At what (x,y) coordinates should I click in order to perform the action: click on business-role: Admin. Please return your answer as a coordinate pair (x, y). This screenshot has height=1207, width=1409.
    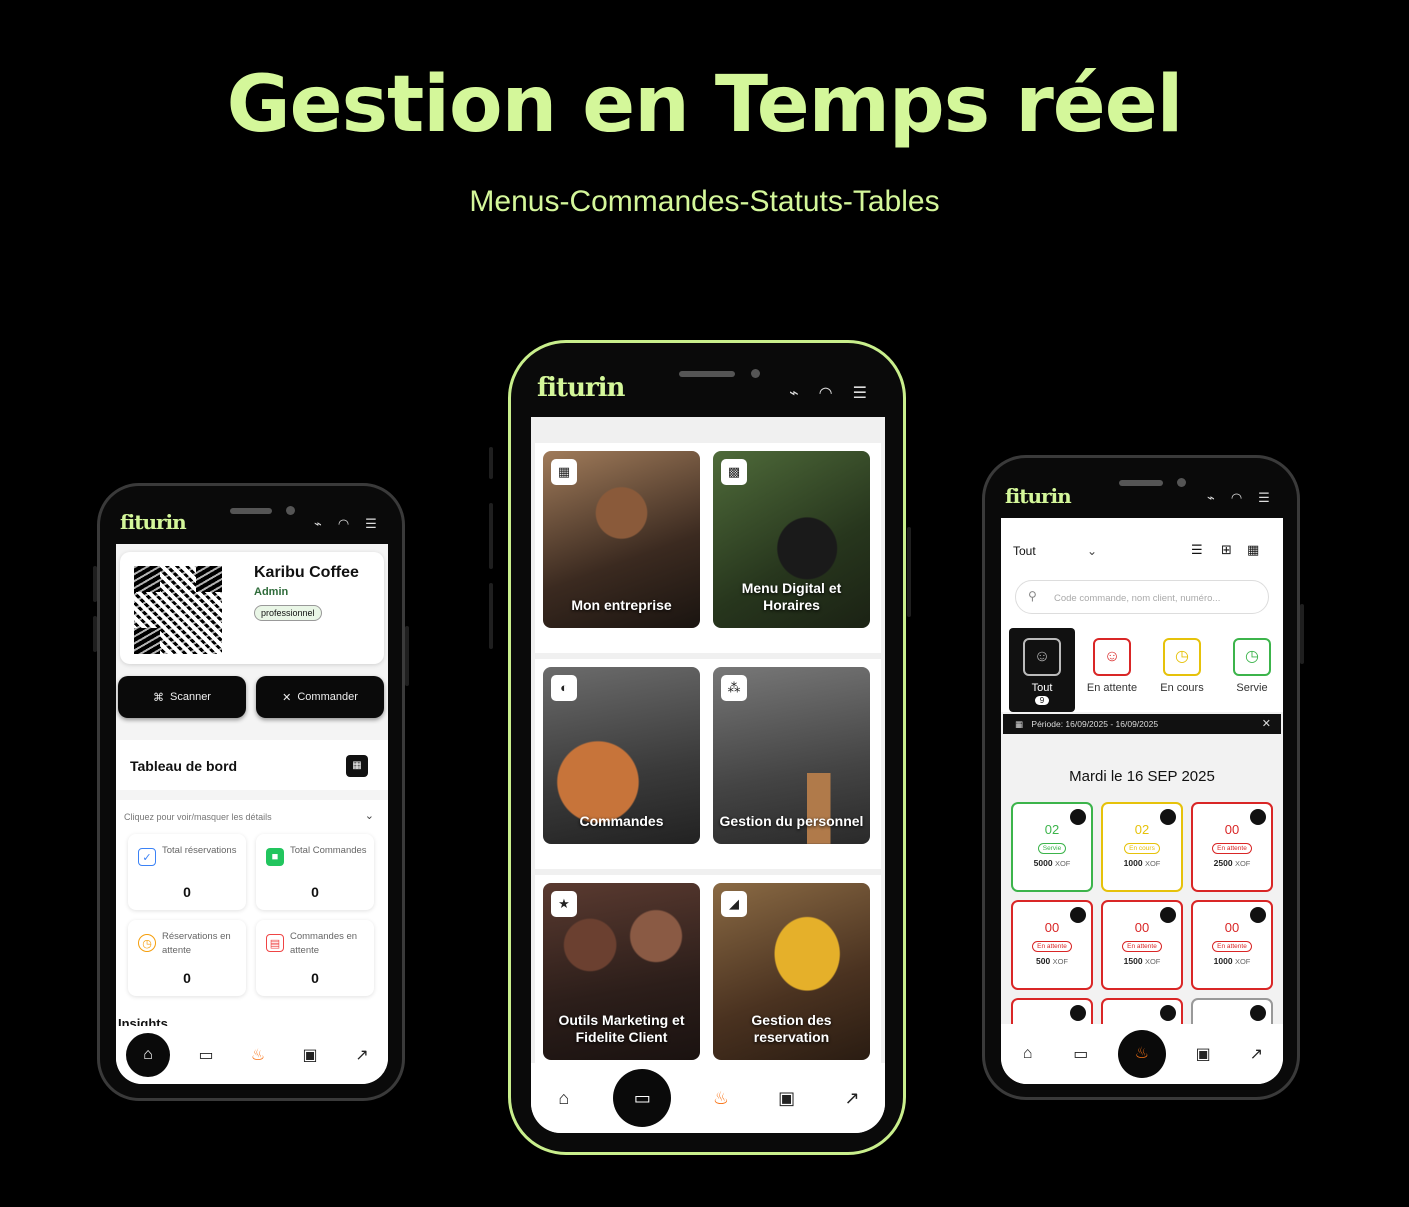
    Looking at the image, I should click on (271, 592).